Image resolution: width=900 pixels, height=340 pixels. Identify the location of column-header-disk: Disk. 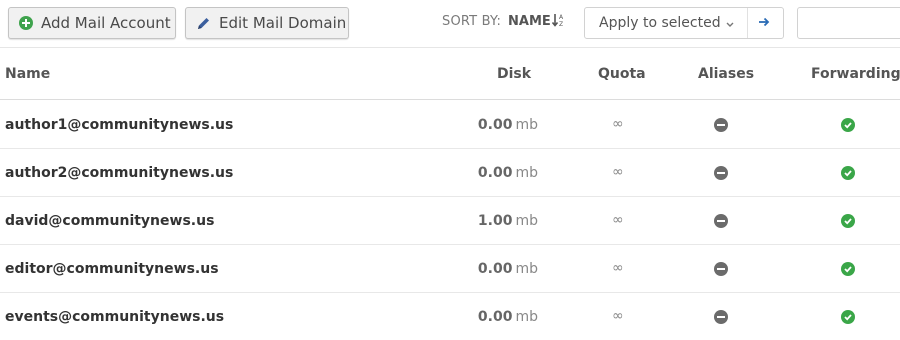
(514, 74).